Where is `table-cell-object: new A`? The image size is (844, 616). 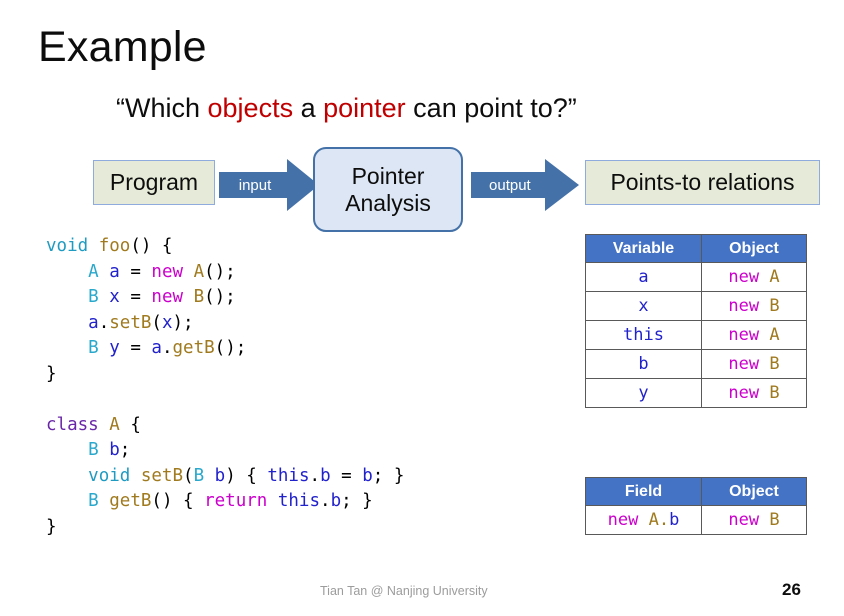 table-cell-object: new A is located at coordinates (754, 335).